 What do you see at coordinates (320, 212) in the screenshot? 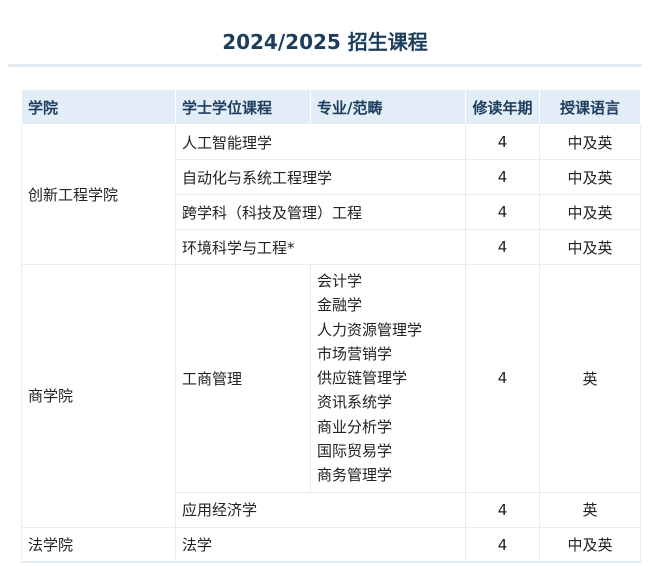
I see `program-cell: 跨学科（科技及管理）工程` at bounding box center [320, 212].